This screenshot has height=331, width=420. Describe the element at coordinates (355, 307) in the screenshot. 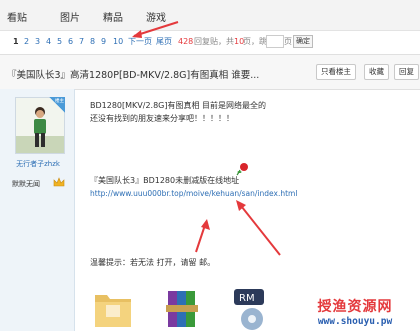

I see `watermark-title: 授渔资源网` at that location.